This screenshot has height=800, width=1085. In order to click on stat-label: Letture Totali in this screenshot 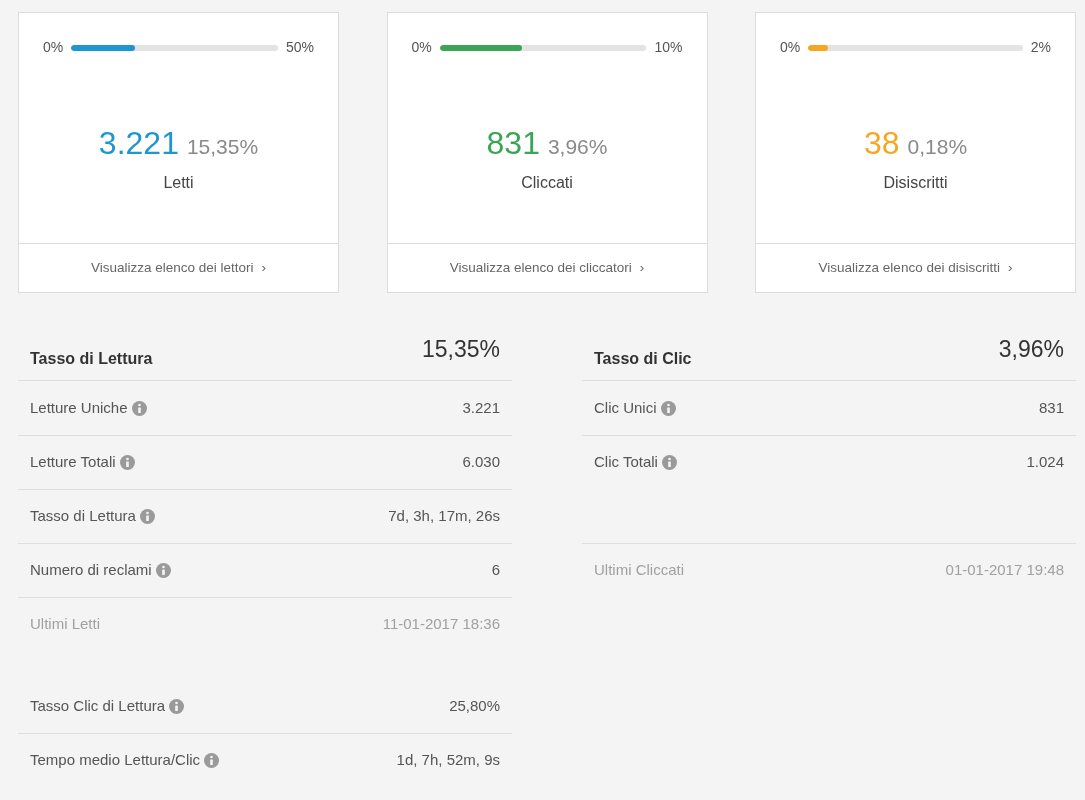, I will do `click(73, 462)`.